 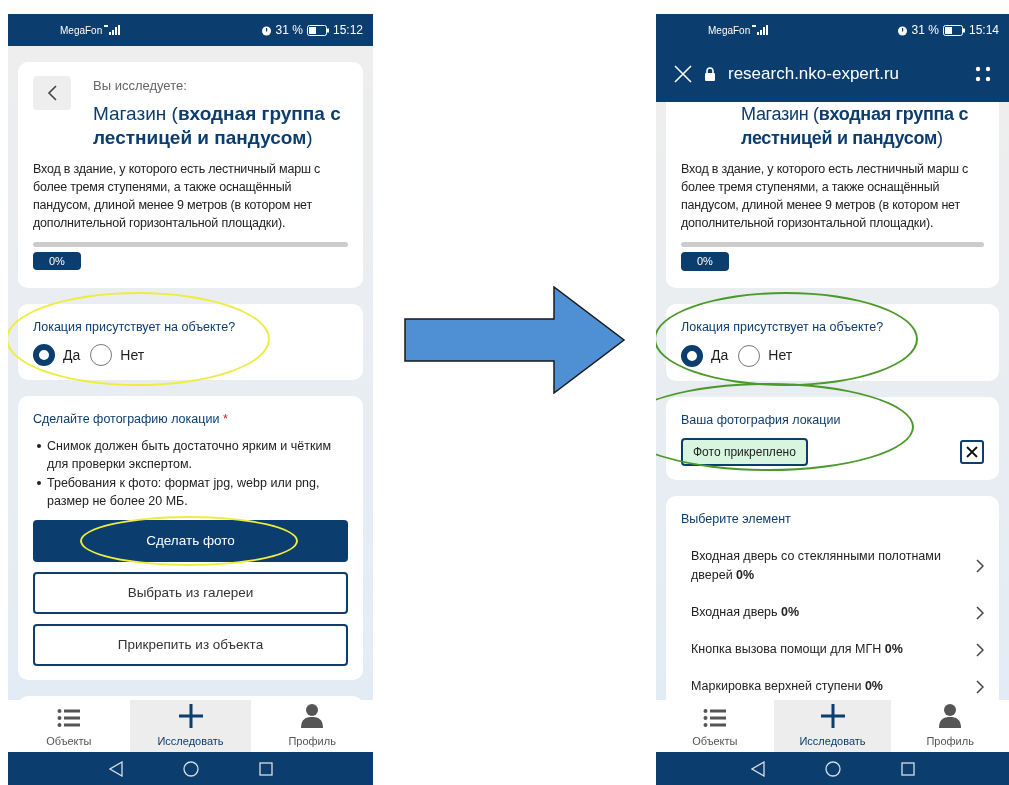 What do you see at coordinates (131, 420) in the screenshot?
I see `section-title: Сделайте фотографию локации *` at bounding box center [131, 420].